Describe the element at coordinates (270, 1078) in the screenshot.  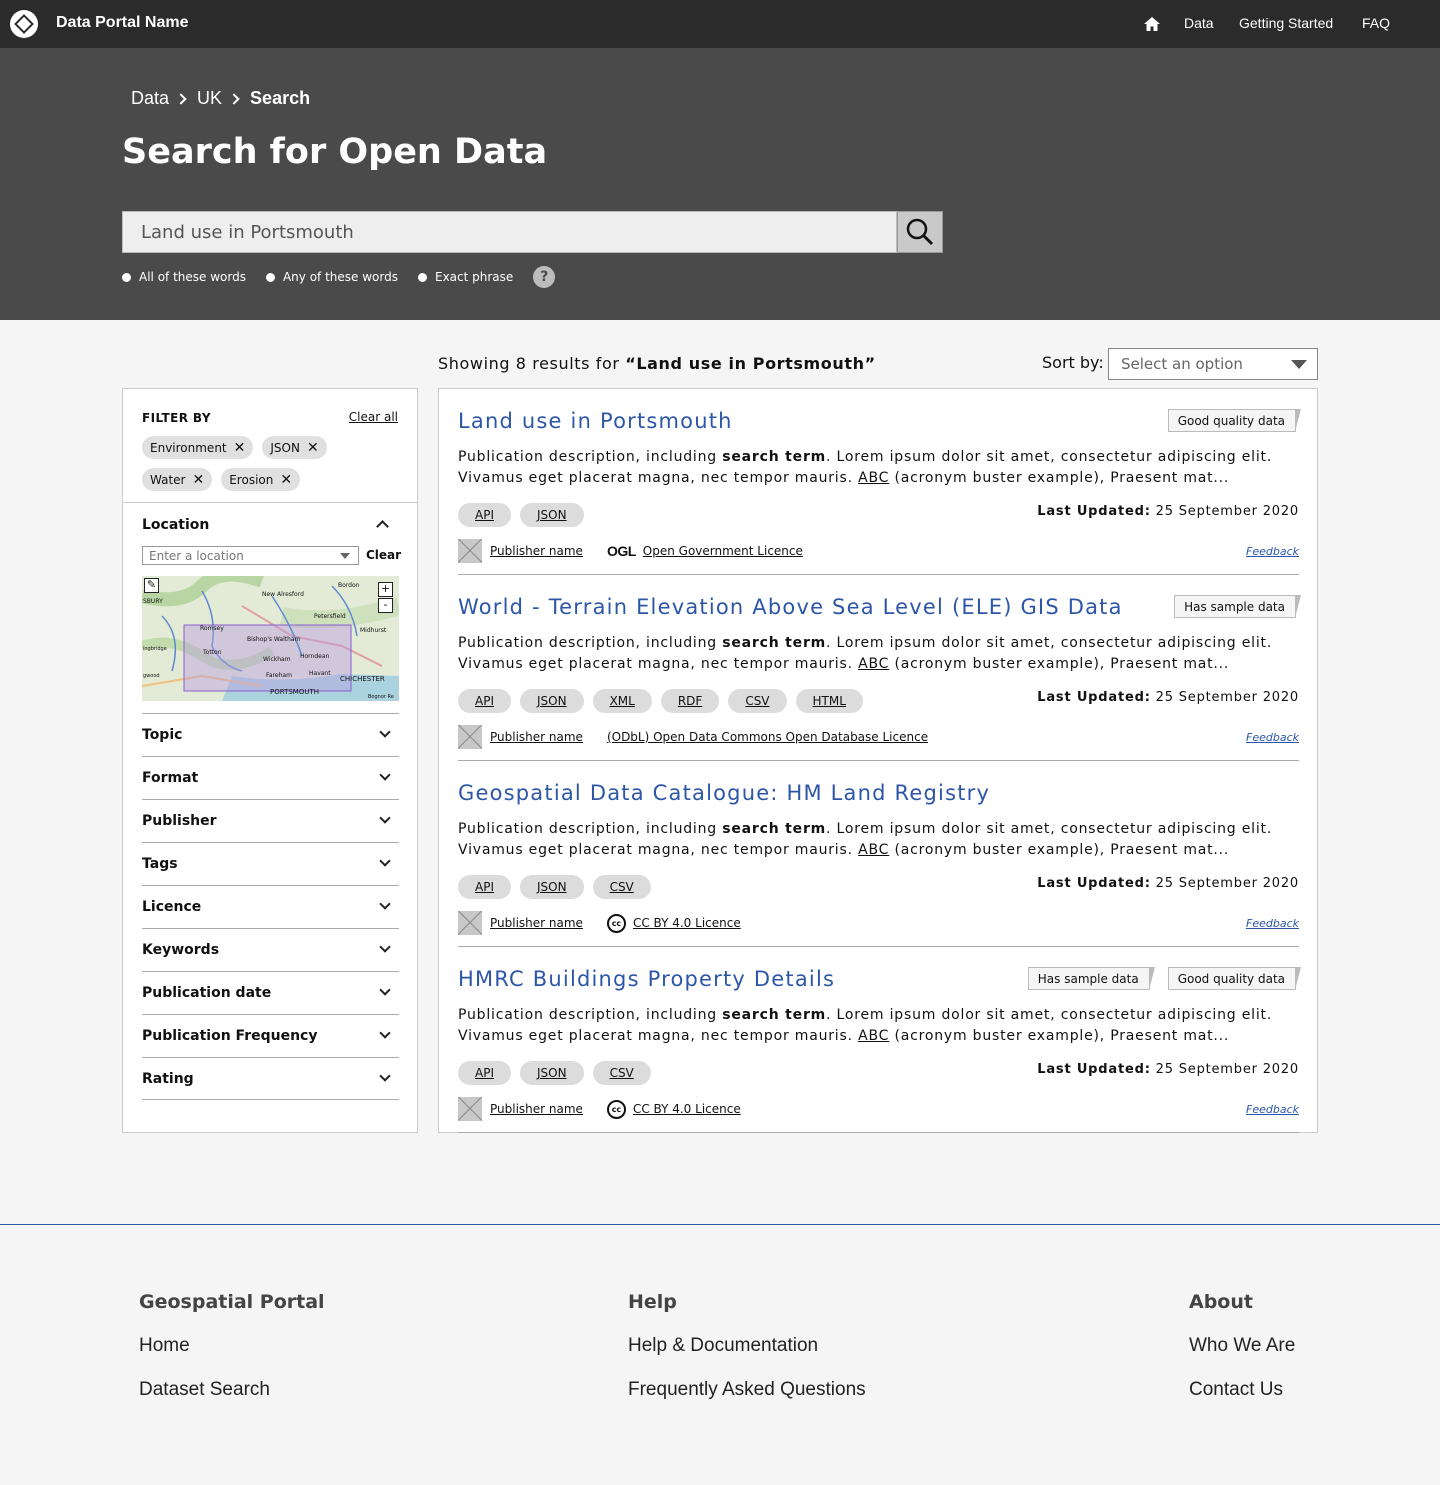
I see `filter-rating: Rating` at that location.